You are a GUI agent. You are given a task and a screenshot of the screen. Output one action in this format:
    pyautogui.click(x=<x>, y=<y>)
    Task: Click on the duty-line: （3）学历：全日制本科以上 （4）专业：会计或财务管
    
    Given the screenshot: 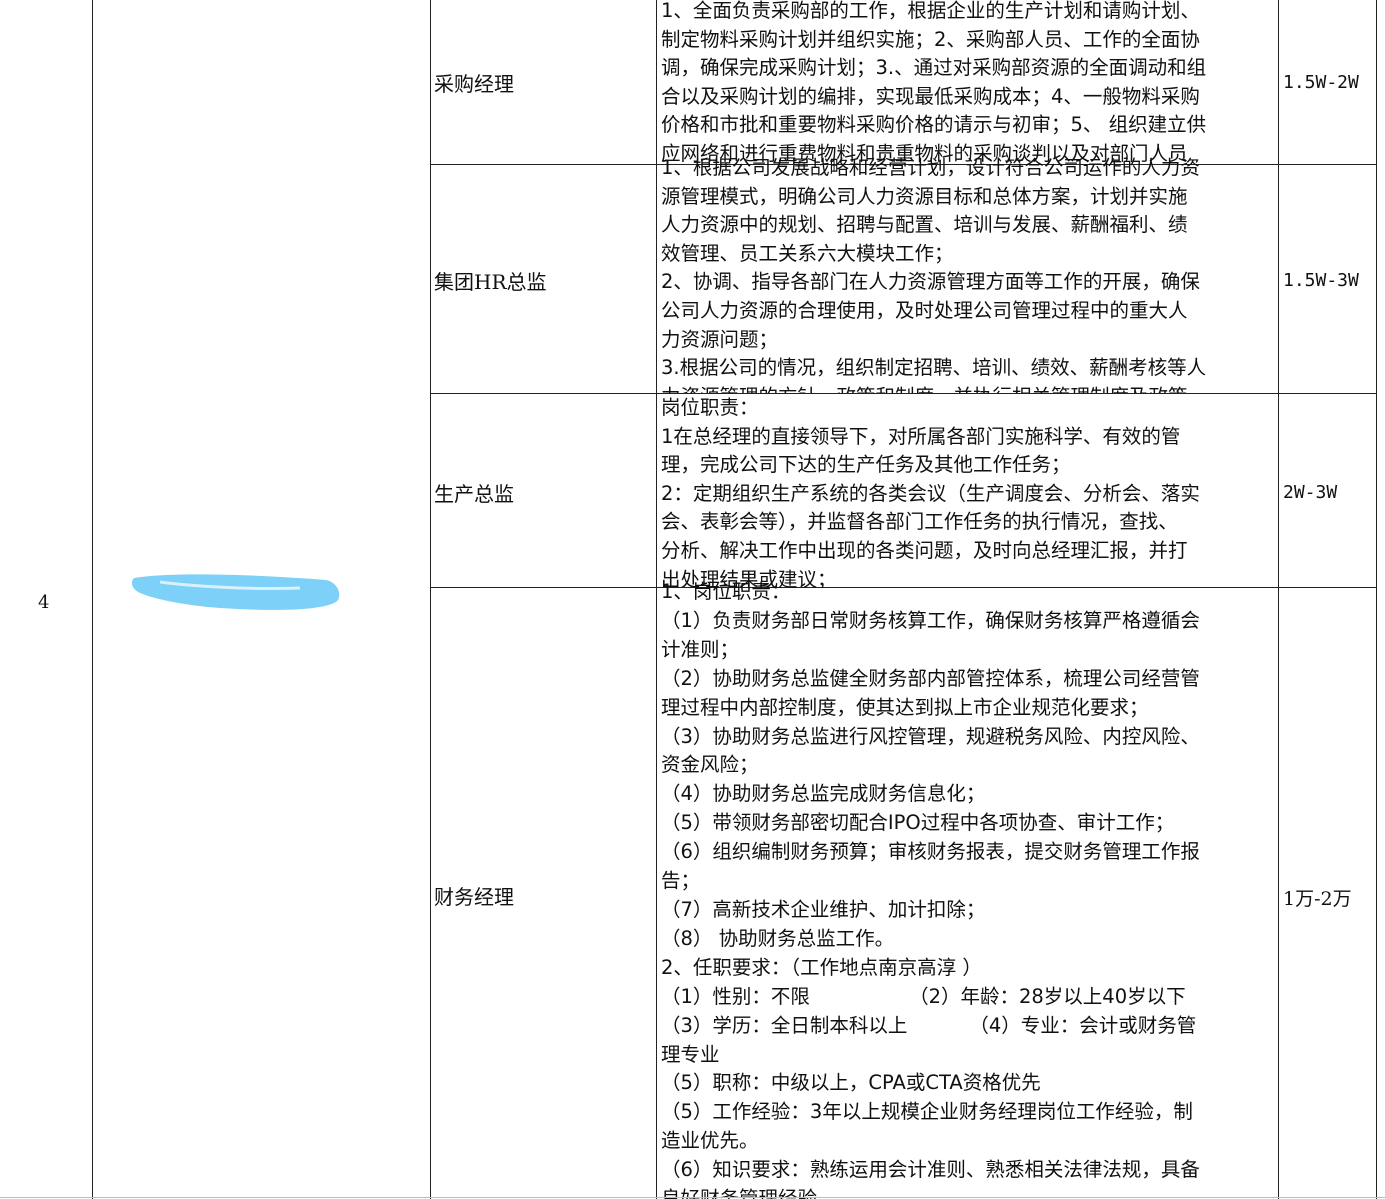 What is the action you would take?
    pyautogui.click(x=929, y=1025)
    